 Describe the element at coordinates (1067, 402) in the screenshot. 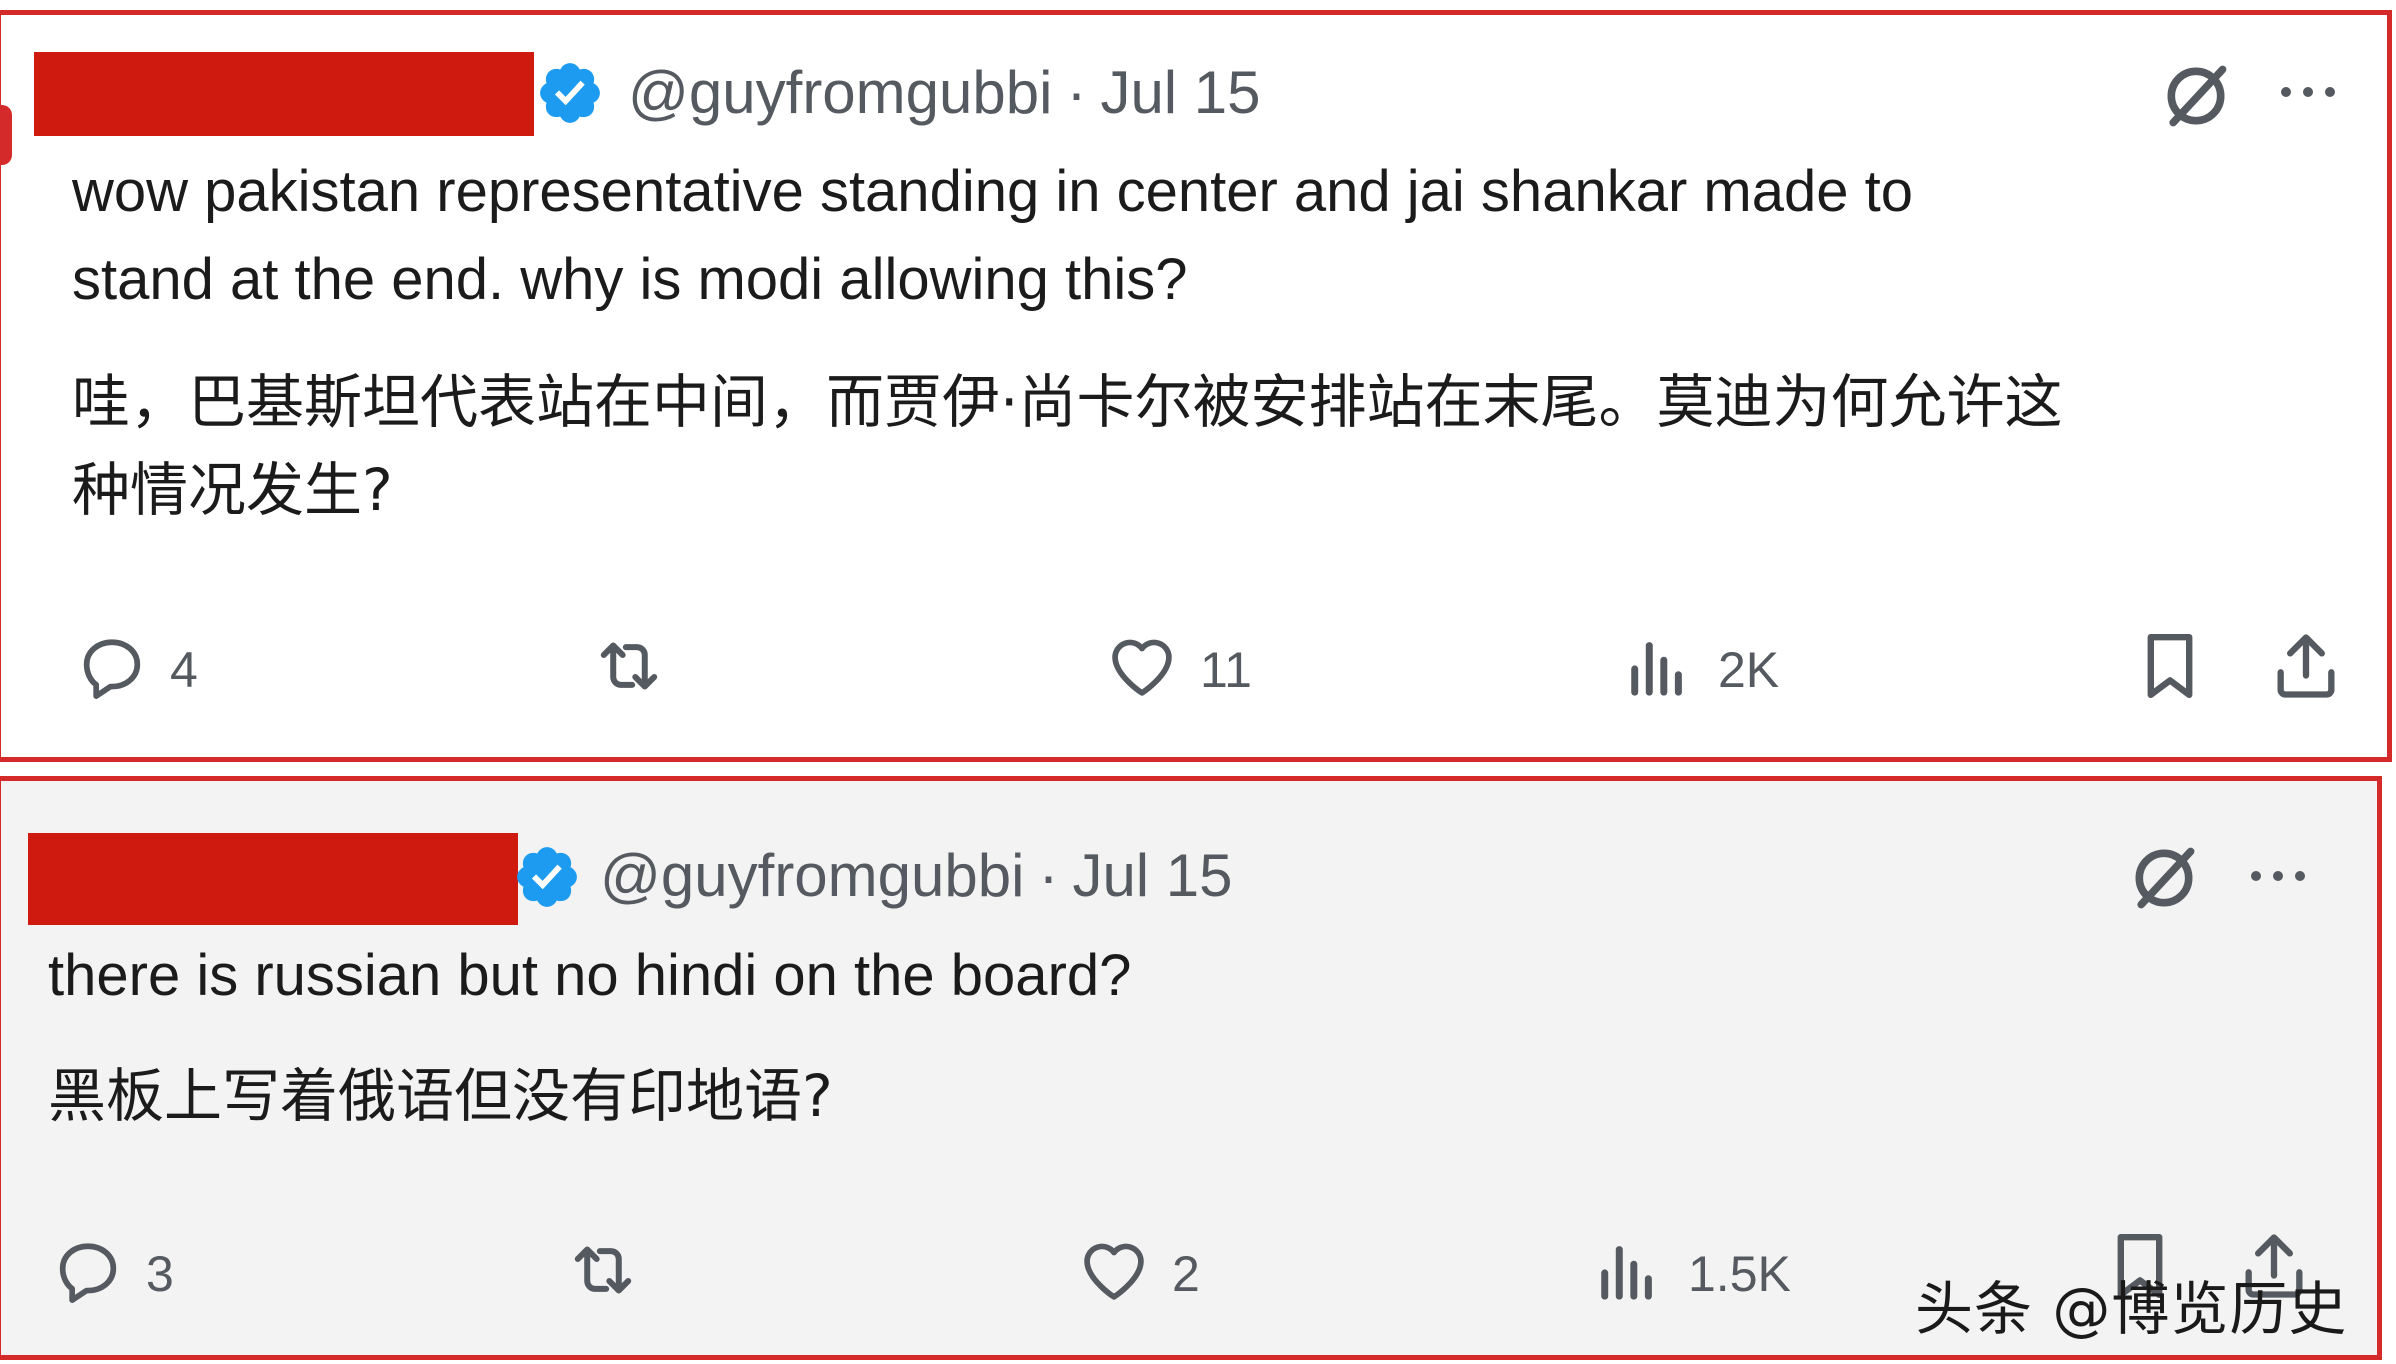

I see `translation-line: 哇，巴基斯坦代表站在中间，而贾伊·尚卡尔被安排站在末尾。莫迪为何允许这` at that location.